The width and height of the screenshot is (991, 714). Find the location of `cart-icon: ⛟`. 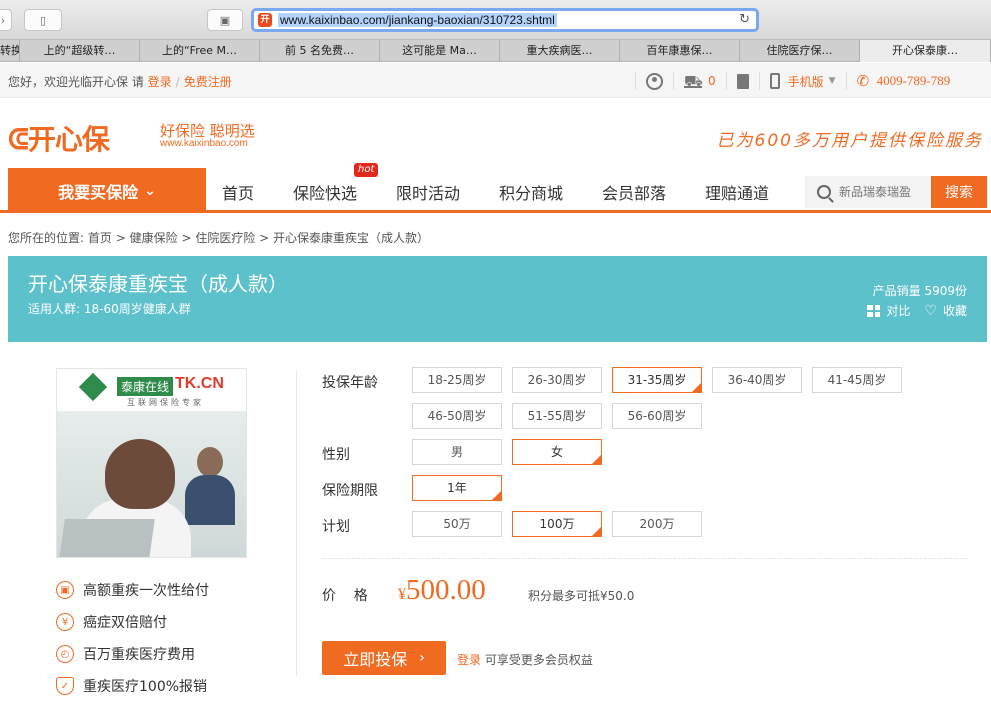

cart-icon: ⛟ is located at coordinates (693, 80).